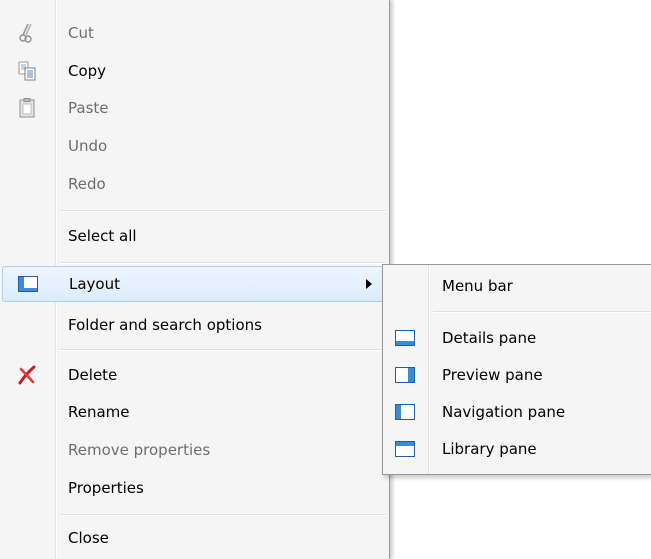 The height and width of the screenshot is (559, 651). I want to click on delete-x-icon, so click(27, 375).